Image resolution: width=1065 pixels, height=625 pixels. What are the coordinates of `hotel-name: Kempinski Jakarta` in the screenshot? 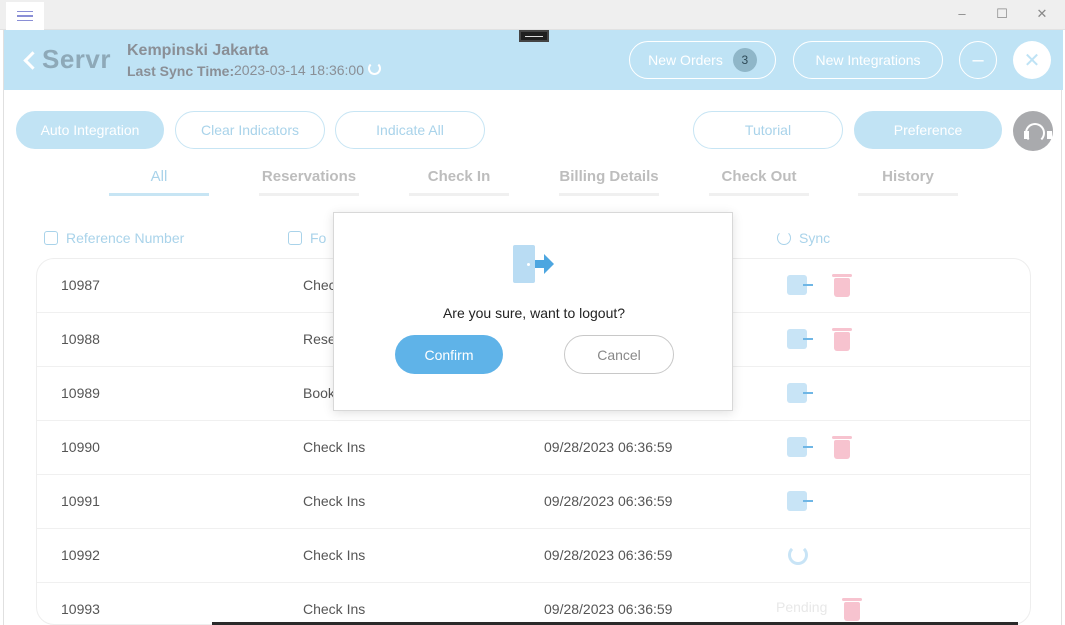 It's located at (198, 50).